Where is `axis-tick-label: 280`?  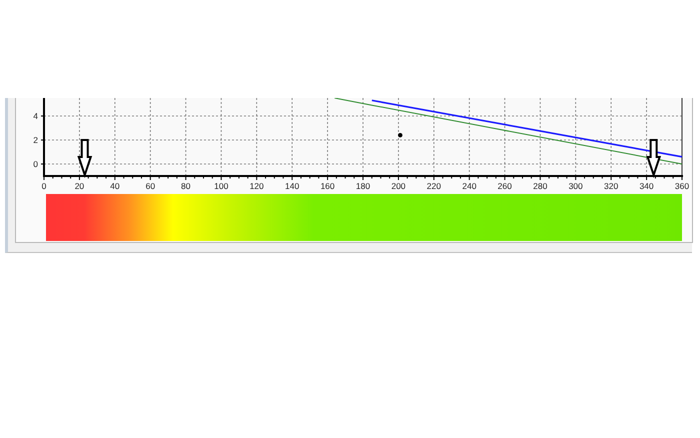 axis-tick-label: 280 is located at coordinates (540, 186).